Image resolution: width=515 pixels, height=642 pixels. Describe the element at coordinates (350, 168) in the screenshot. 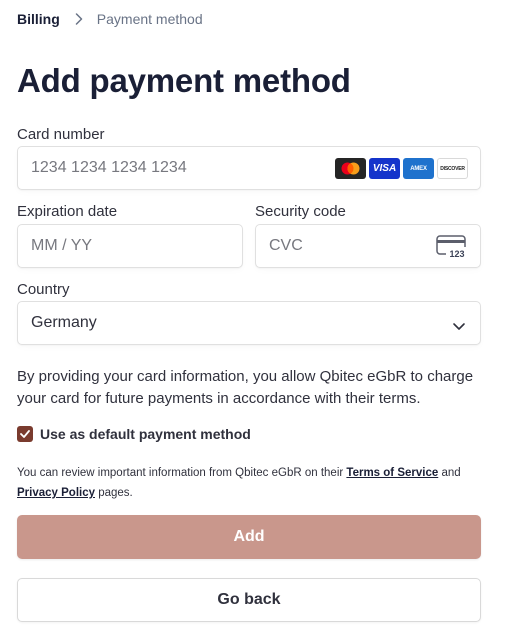

I see `mastercard-icon` at that location.